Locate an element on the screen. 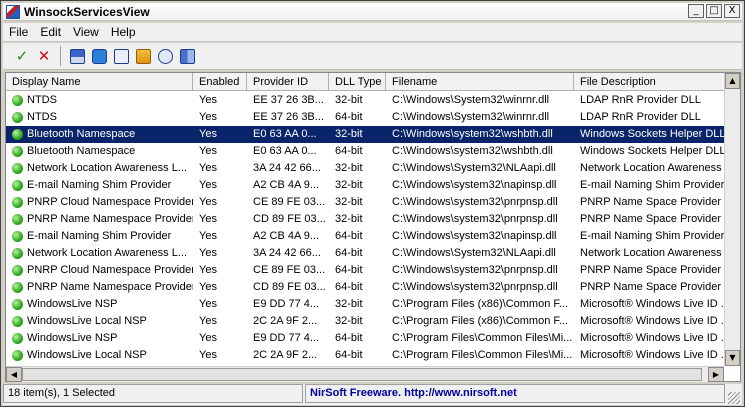  menu-file: File is located at coordinates (18, 32).